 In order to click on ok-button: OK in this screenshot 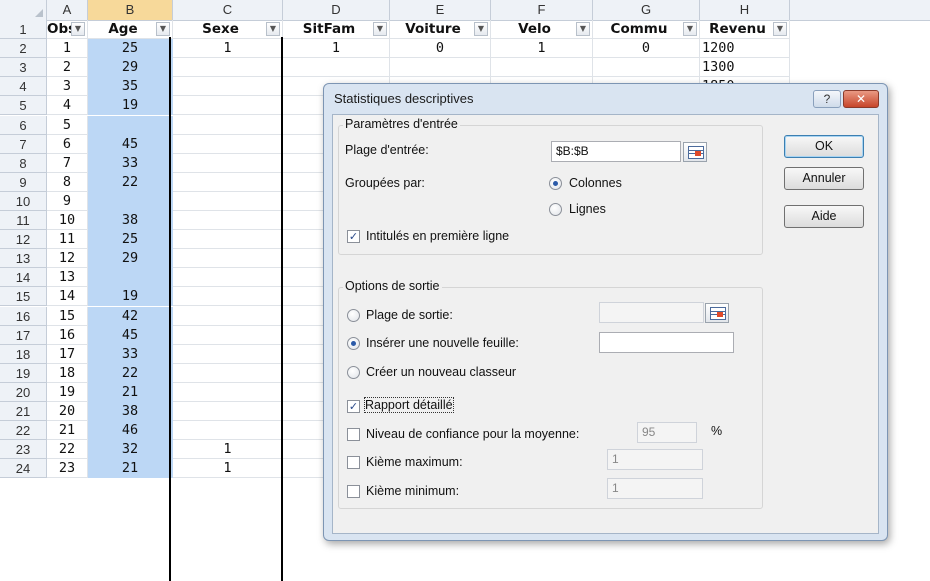, I will do `click(824, 146)`.